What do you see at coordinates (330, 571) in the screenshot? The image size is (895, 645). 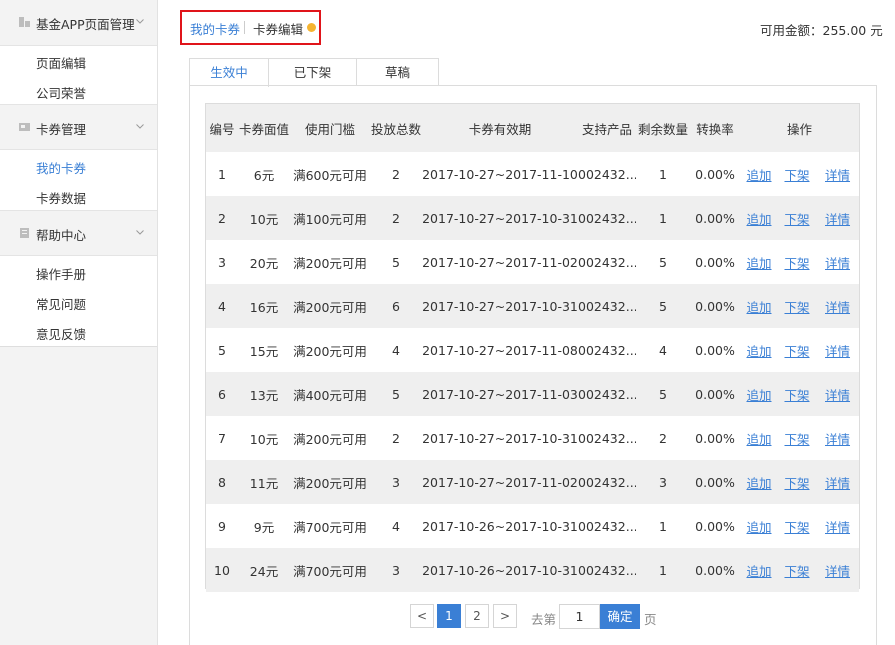 I see `cell-threshold: 满700元可用` at bounding box center [330, 571].